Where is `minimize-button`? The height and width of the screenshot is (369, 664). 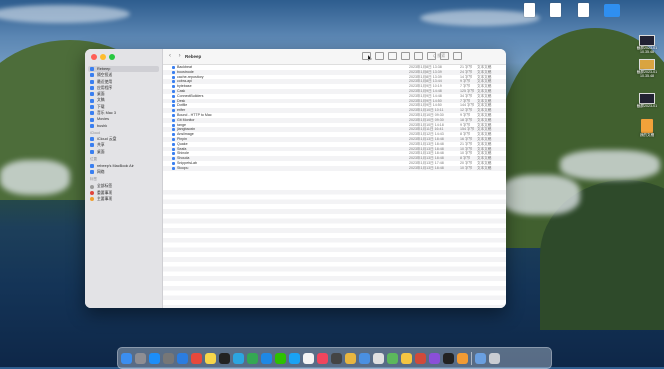 minimize-button is located at coordinates (103, 57).